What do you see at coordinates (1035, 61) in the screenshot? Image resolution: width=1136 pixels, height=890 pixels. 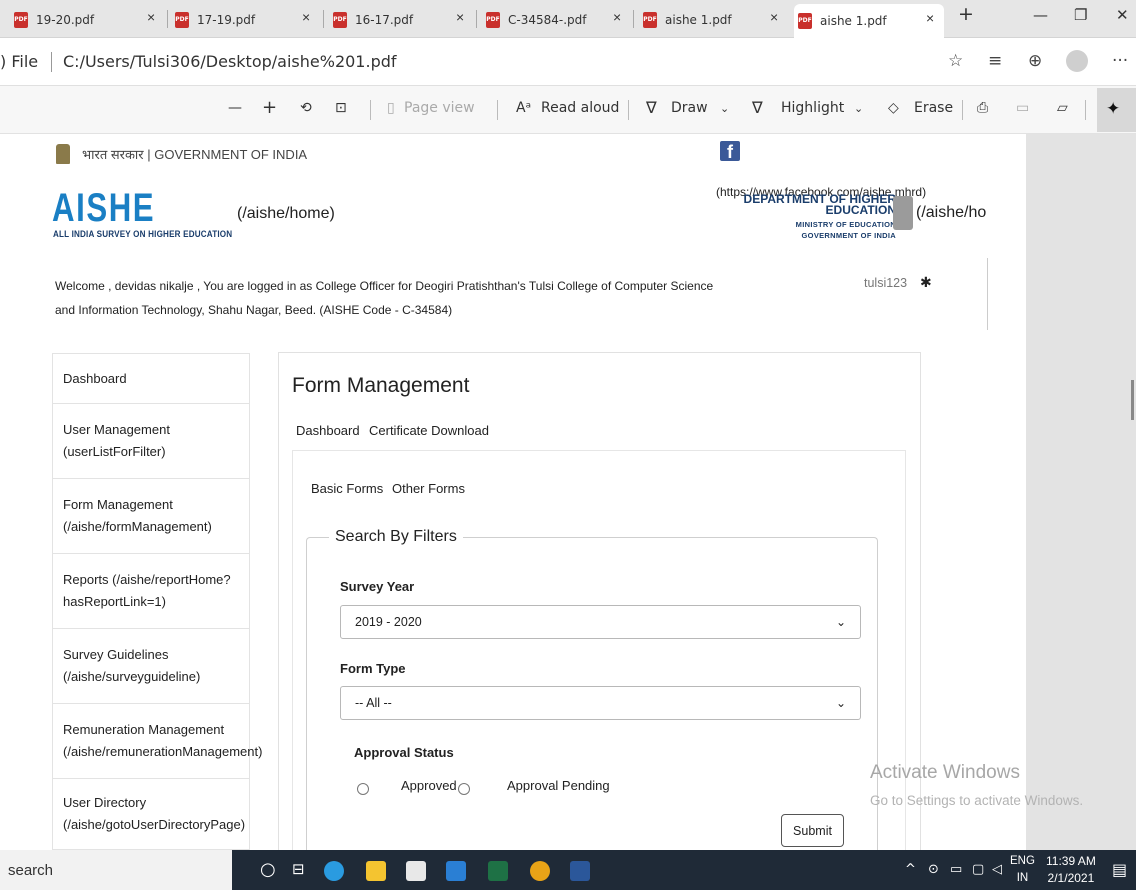 I see `collections-icon: ⊕` at bounding box center [1035, 61].